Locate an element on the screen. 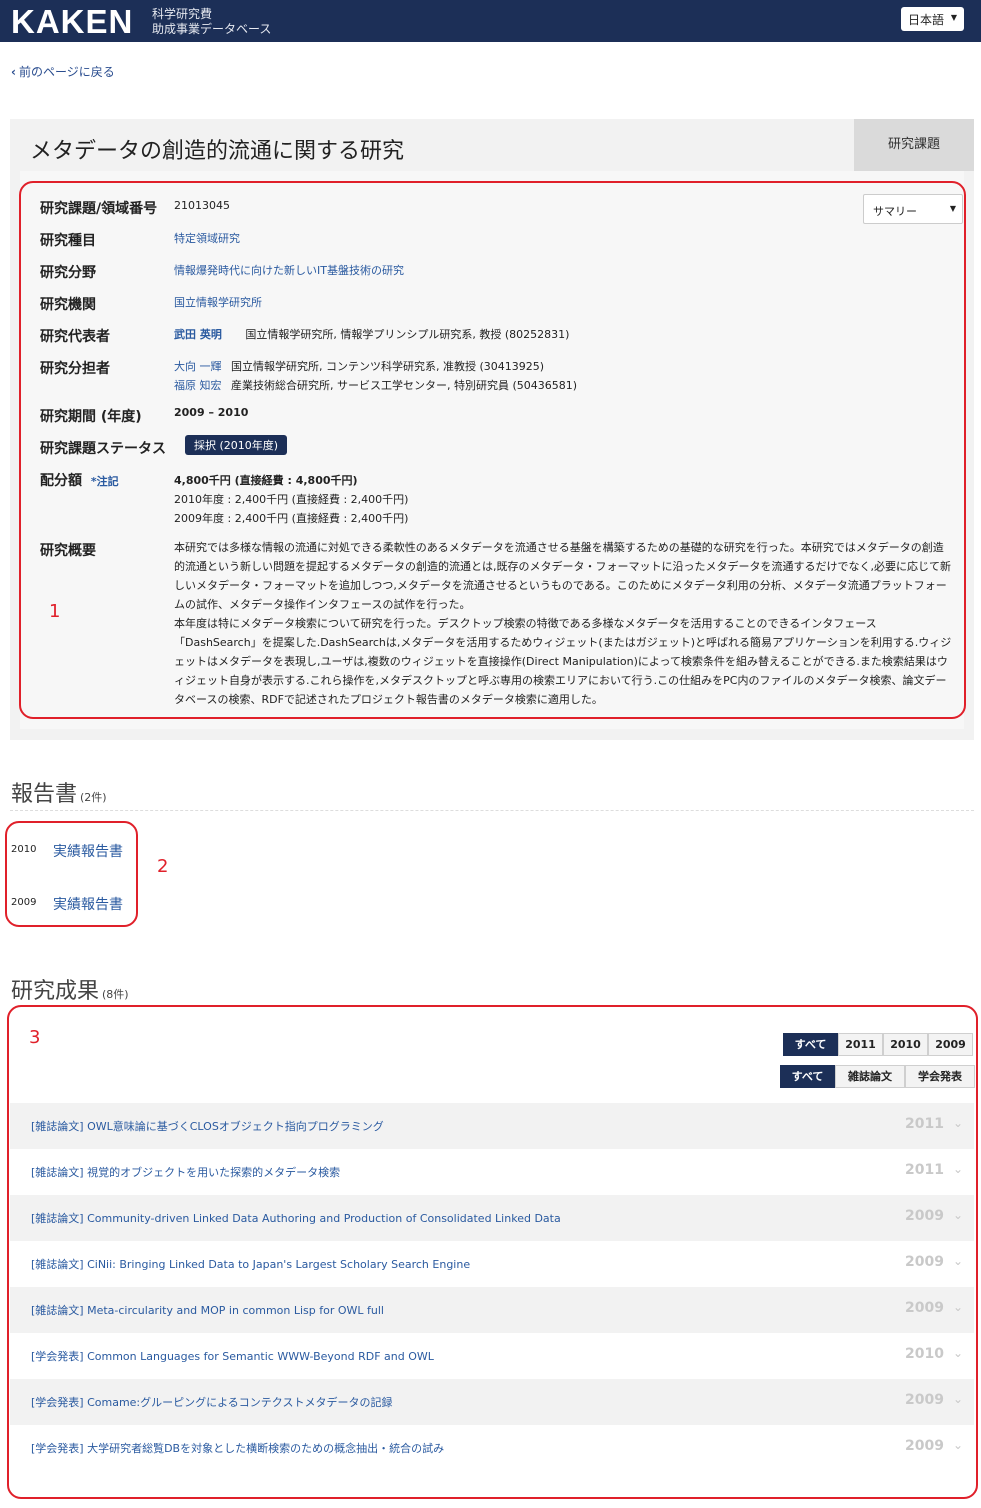 The width and height of the screenshot is (981, 1508). outputs-count: (8件) is located at coordinates (115, 994).